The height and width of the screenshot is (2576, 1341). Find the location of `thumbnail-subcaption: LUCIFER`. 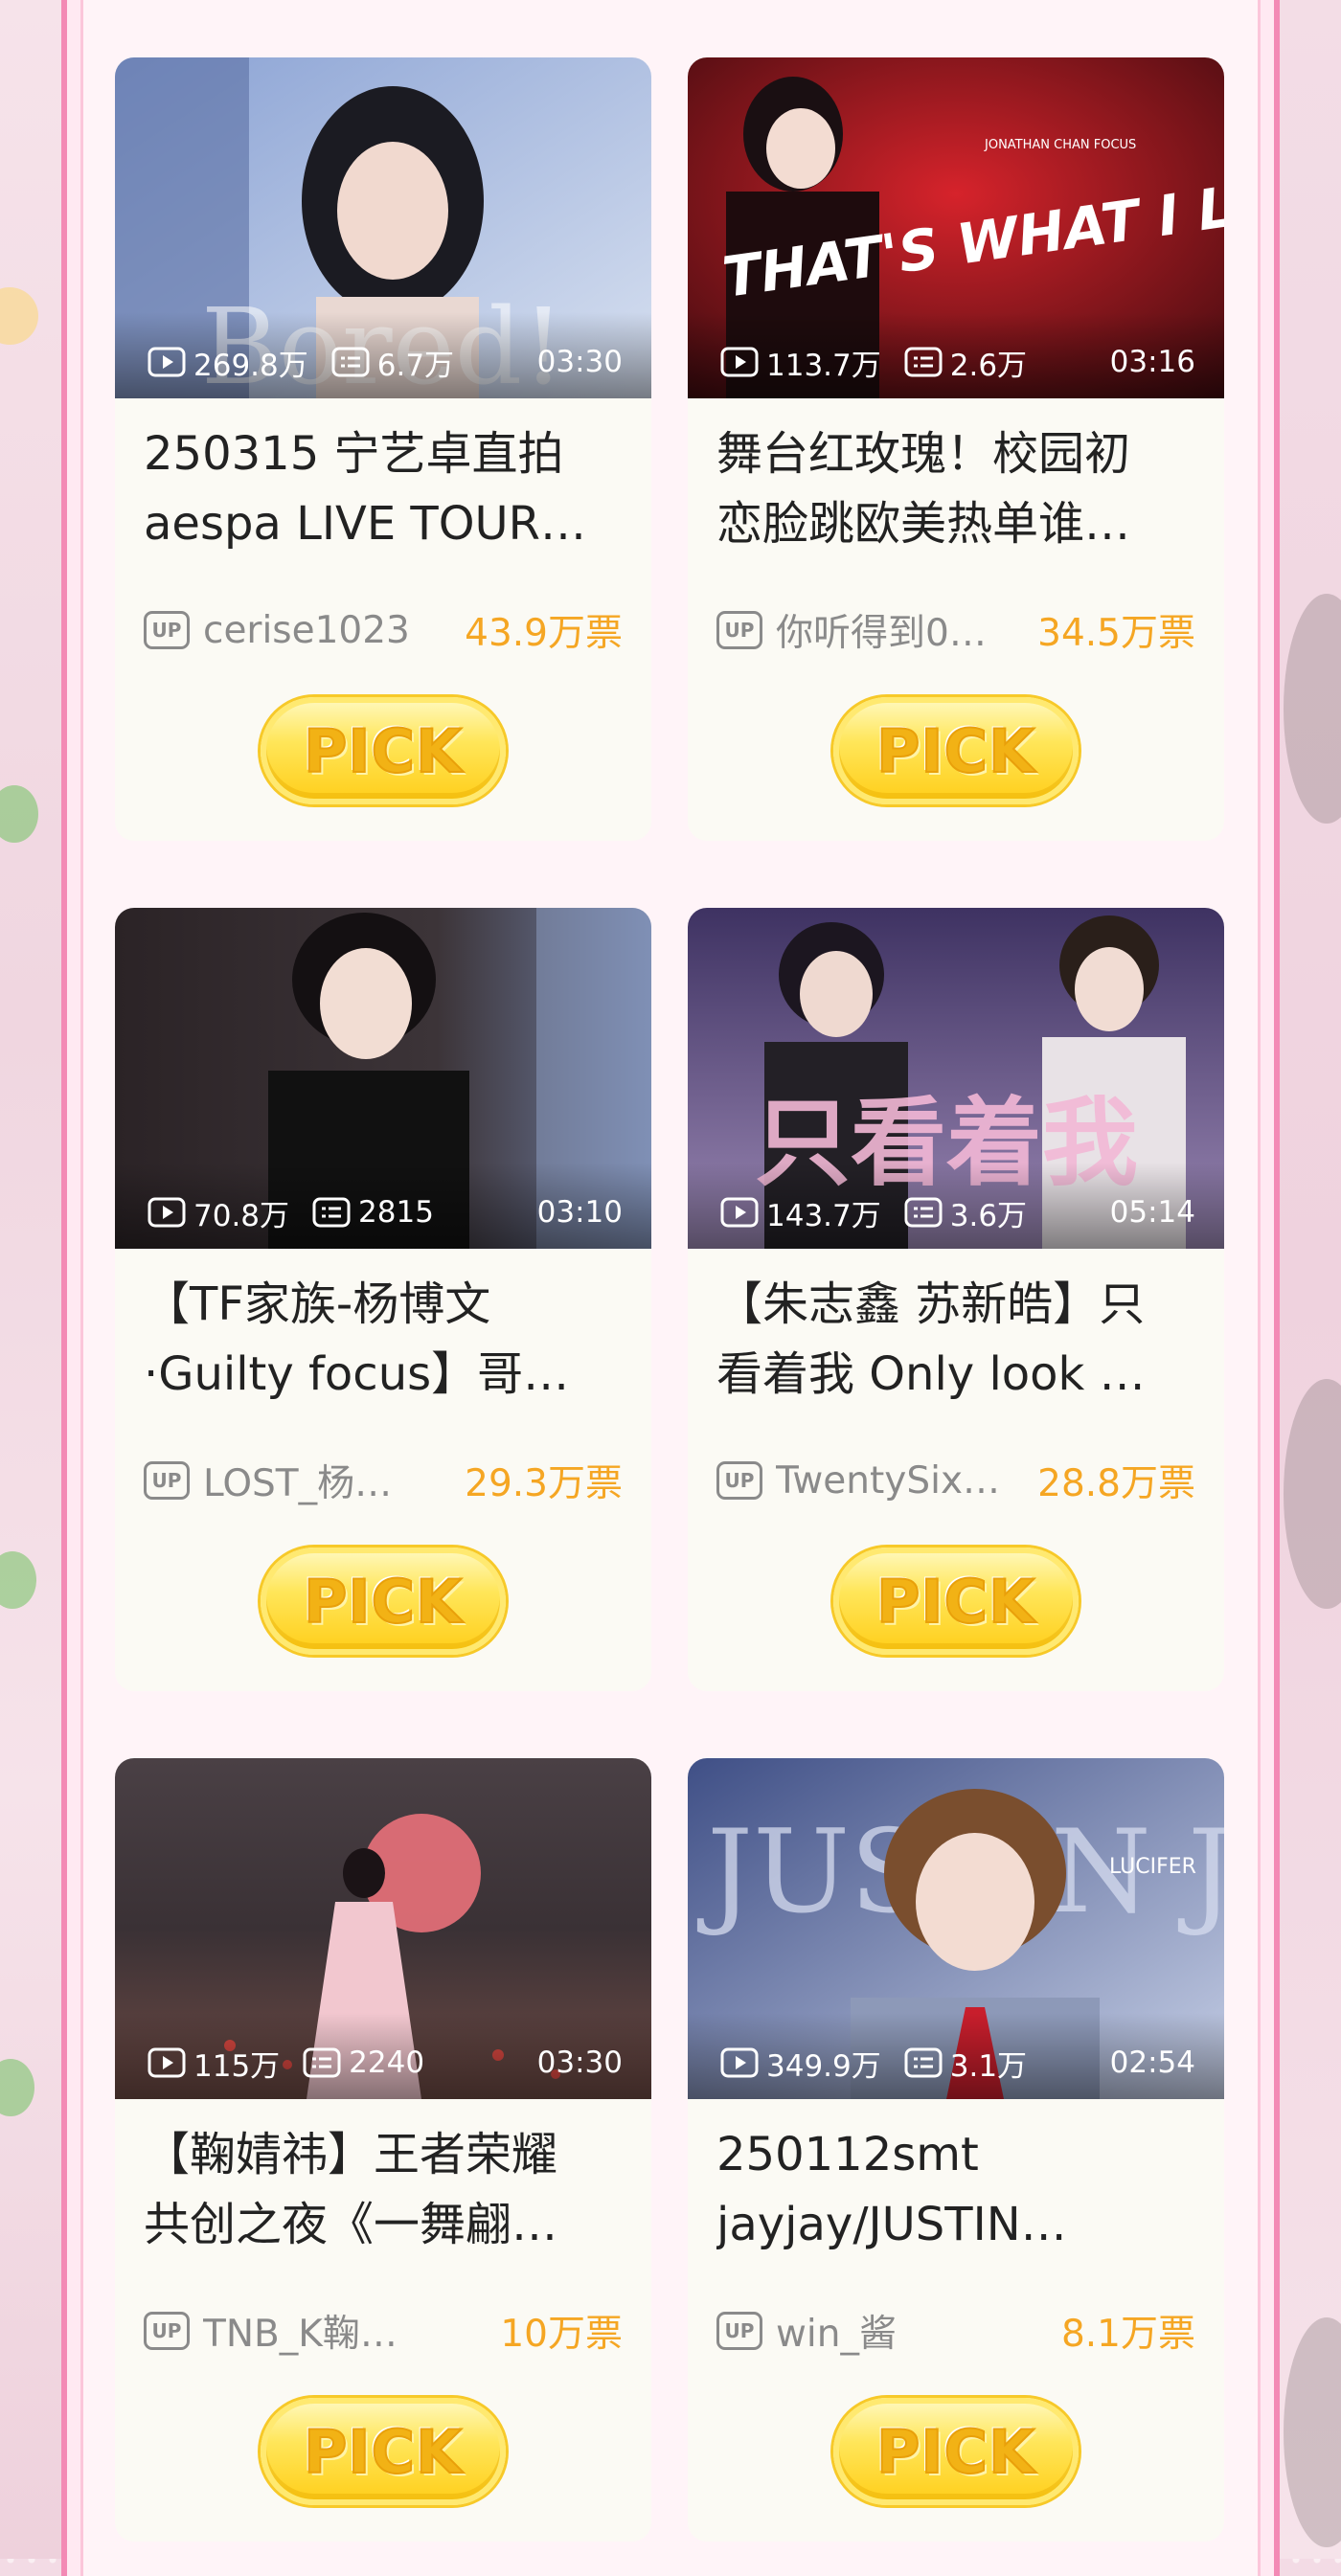

thumbnail-subcaption: LUCIFER is located at coordinates (1152, 1867).